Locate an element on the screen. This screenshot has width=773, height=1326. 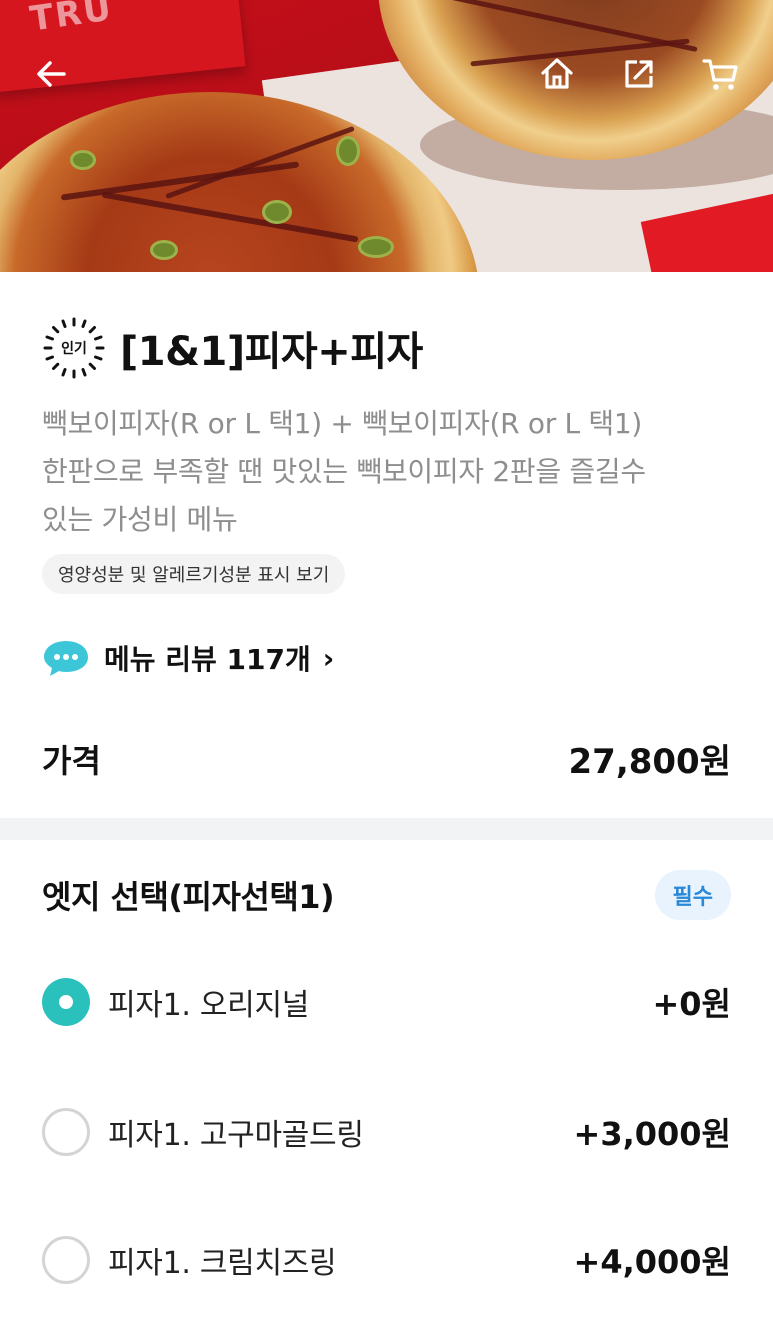
nutrition-allergy-button: 영양성분 및 알레르기성분 표시 보기 is located at coordinates (194, 574).